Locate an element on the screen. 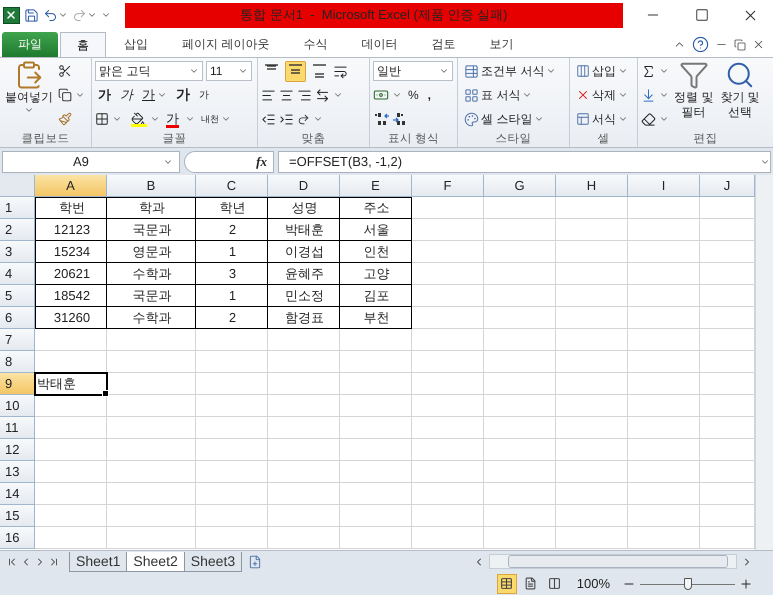 Image resolution: width=773 pixels, height=595 pixels. row-header: 6 is located at coordinates (17, 318).